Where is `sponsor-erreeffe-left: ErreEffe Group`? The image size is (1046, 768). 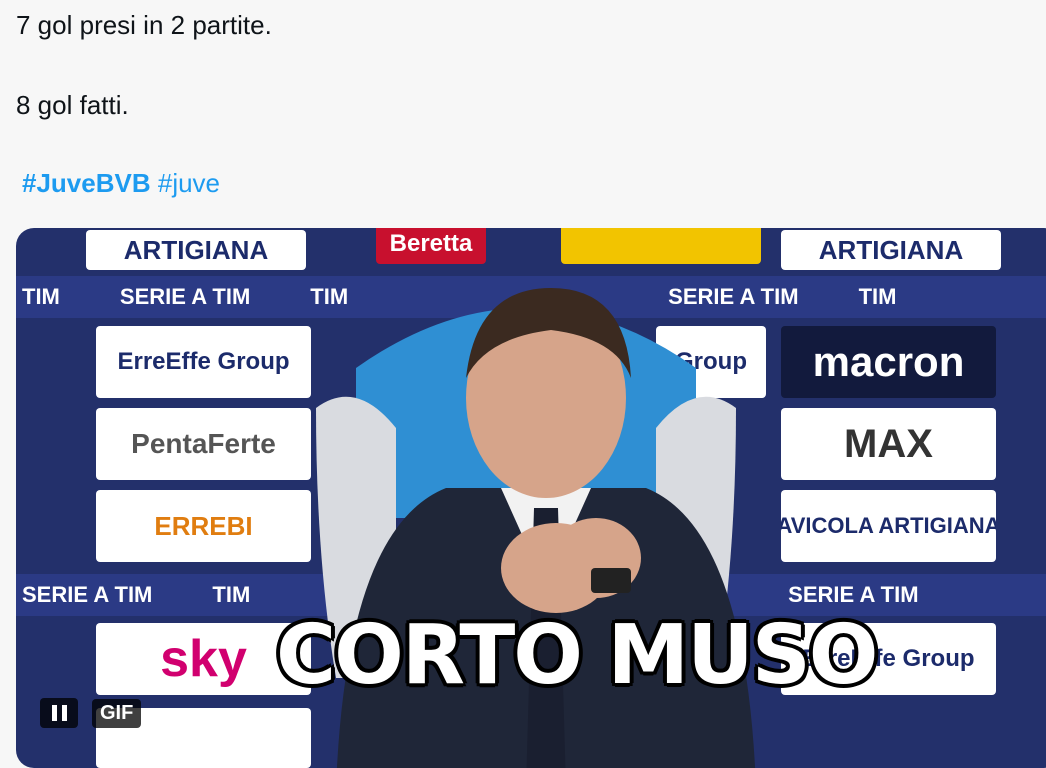
sponsor-erreeffe-left: ErreEffe Group is located at coordinates (203, 362).